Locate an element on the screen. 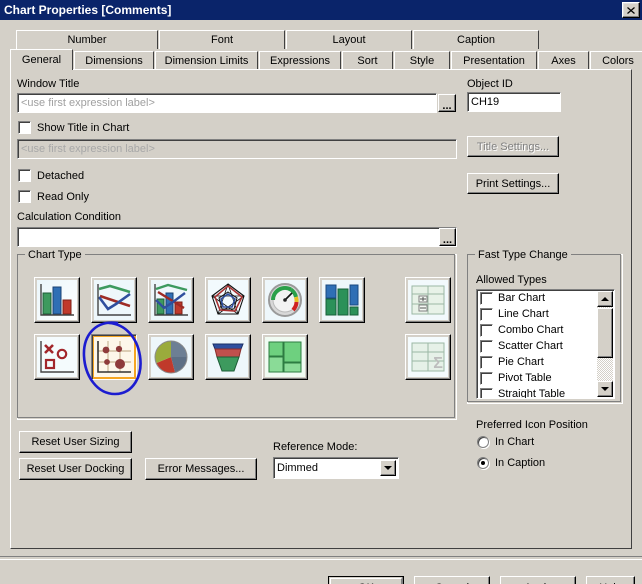 The width and height of the screenshot is (642, 584). icon-position-in-chart-radio: In Chart is located at coordinates (505, 442).